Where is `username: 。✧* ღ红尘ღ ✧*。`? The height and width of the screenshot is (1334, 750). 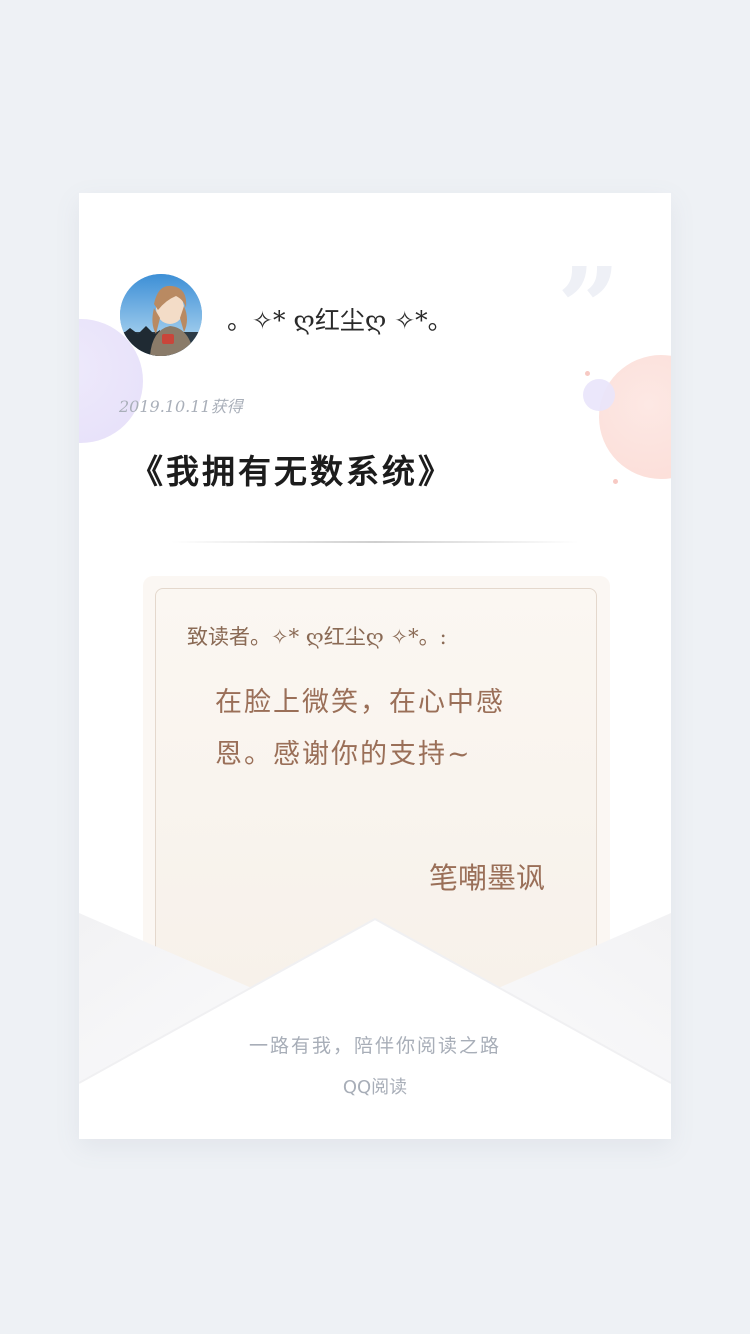 username: 。✧* ღ红尘ღ ✧*。 is located at coordinates (340, 320).